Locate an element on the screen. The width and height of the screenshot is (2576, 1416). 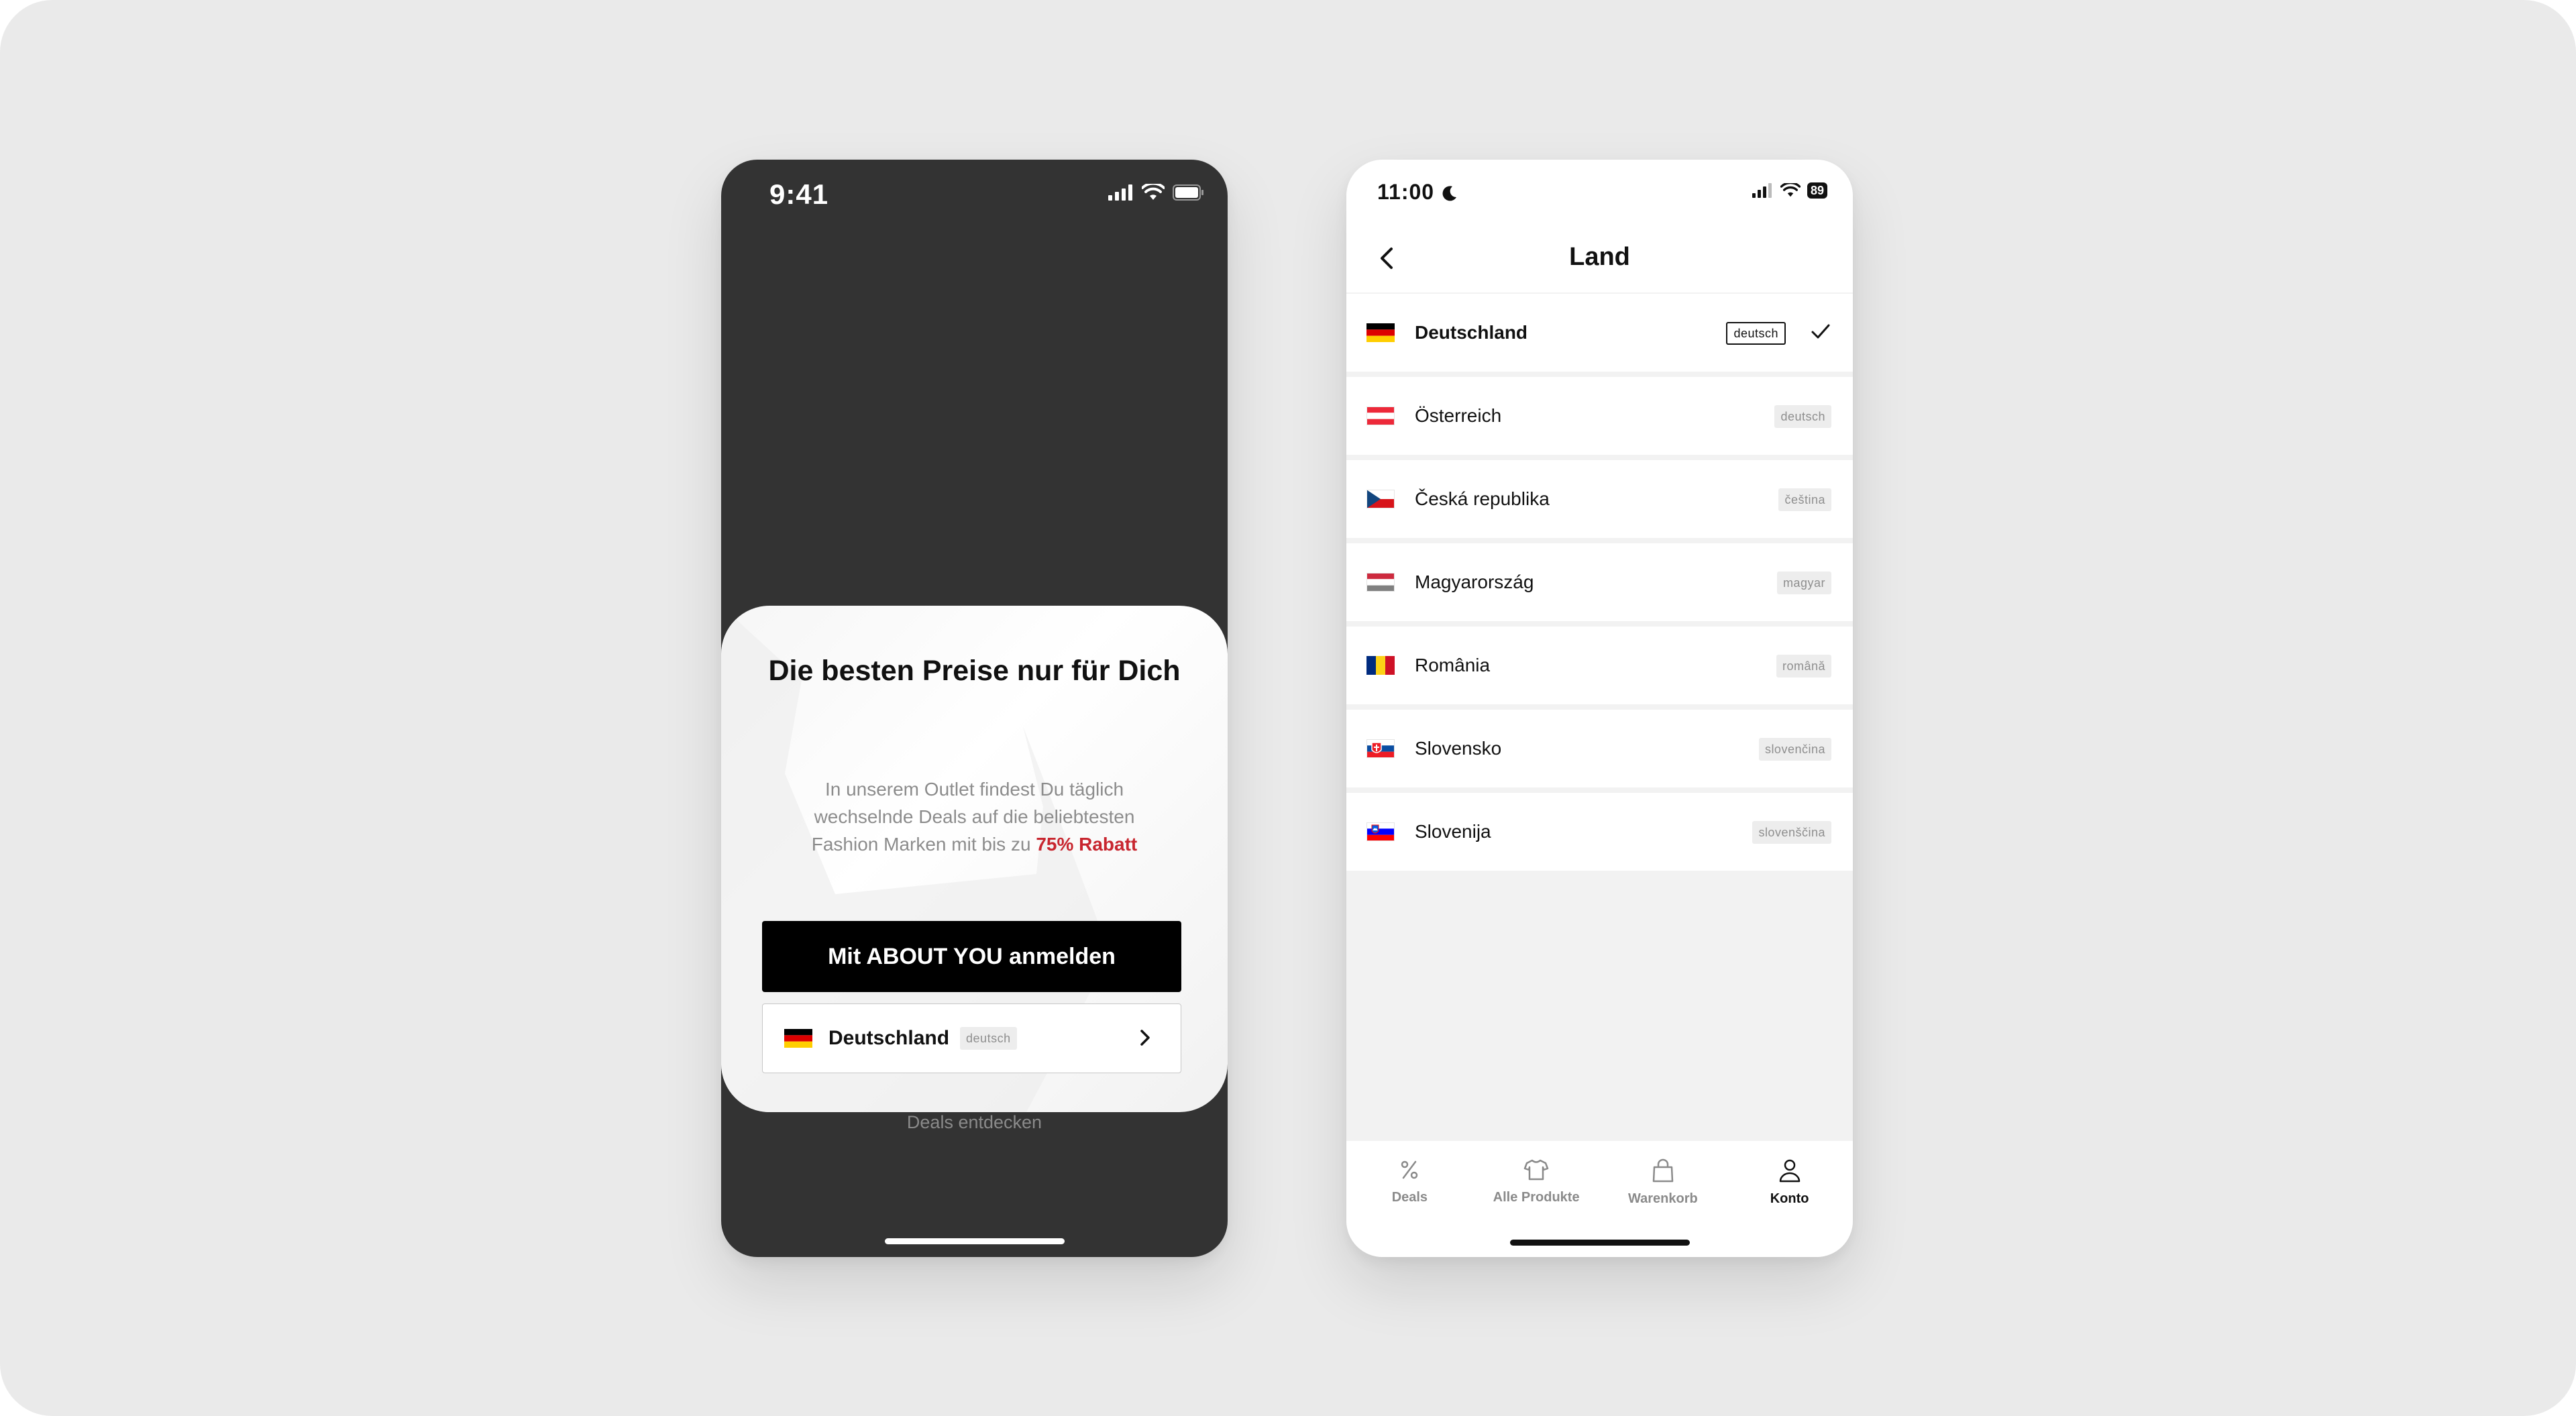
battery-icon is located at coordinates (1188, 193).